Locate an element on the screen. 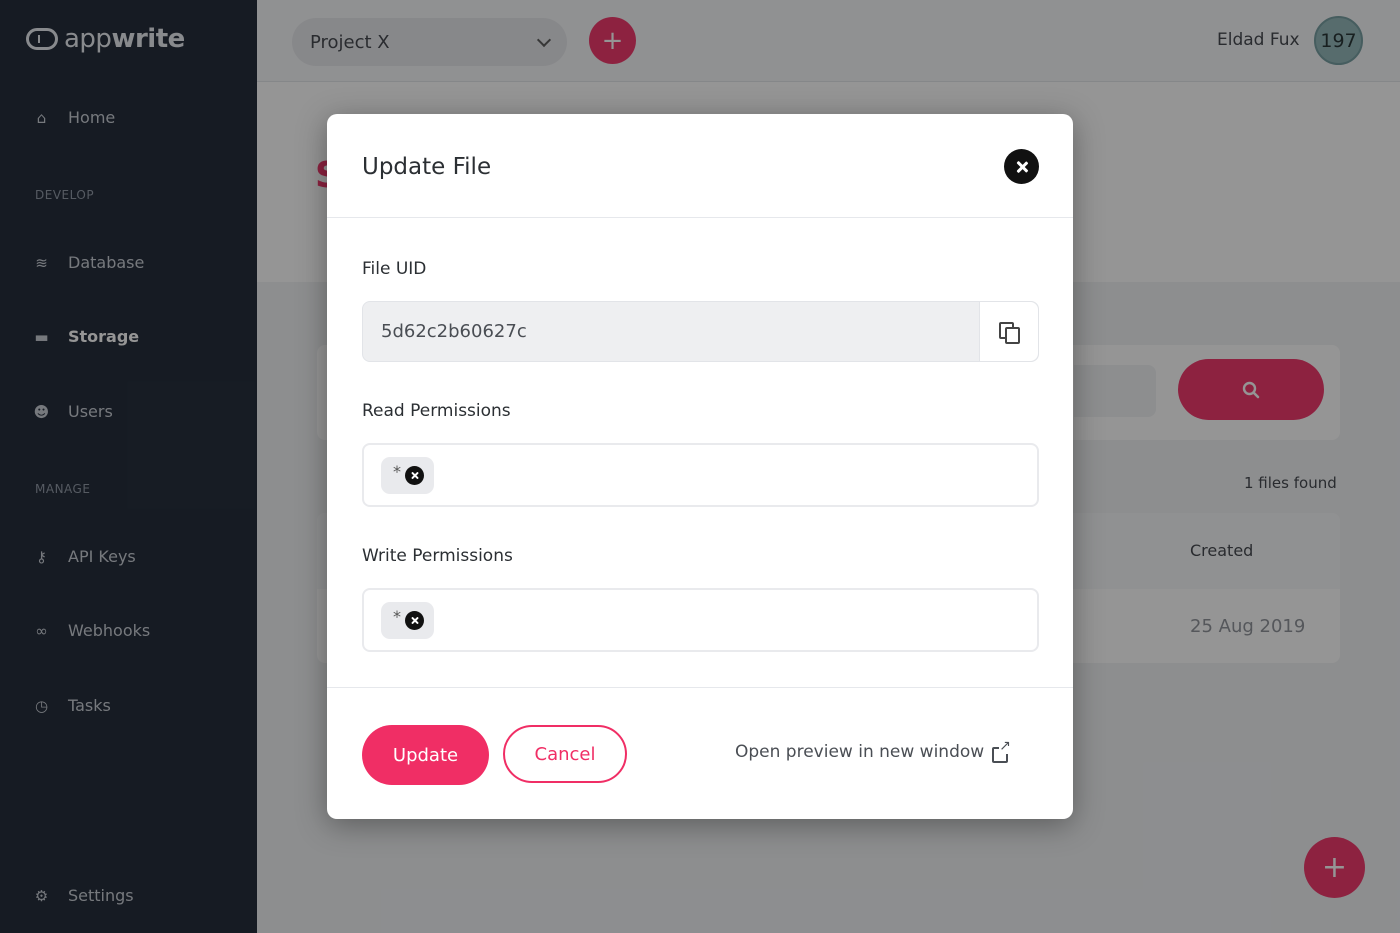 This screenshot has height=933, width=1400. modal-footer: Update Cancel Open preview in new window is located at coordinates (700, 753).